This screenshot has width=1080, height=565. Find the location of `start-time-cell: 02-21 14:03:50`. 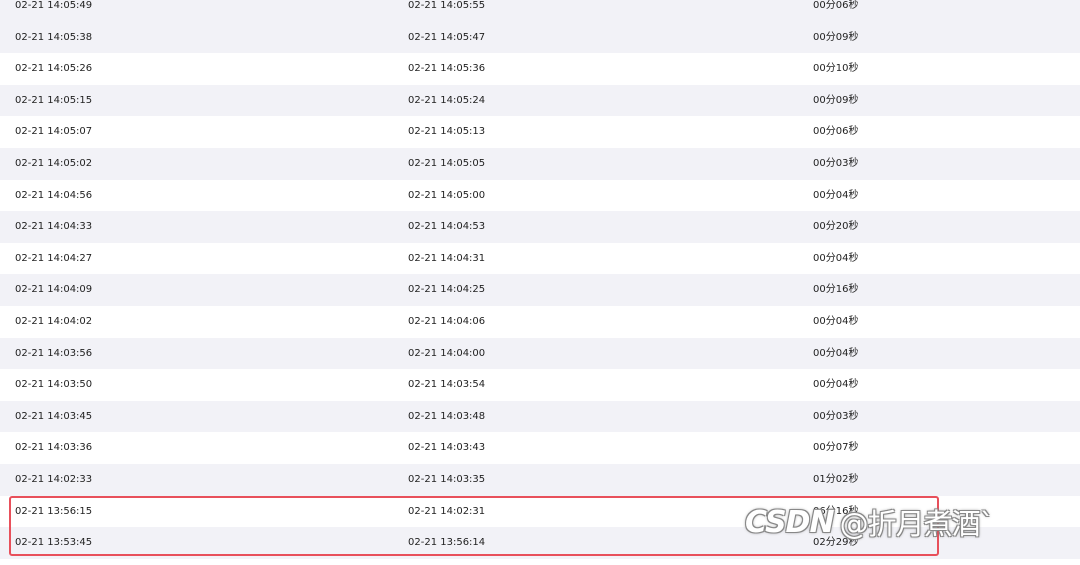

start-time-cell: 02-21 14:03:50 is located at coordinates (54, 385).